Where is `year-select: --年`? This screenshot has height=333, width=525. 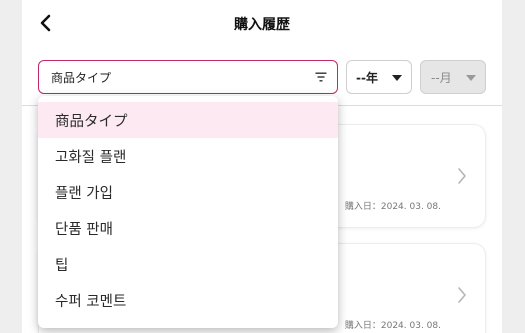
year-select: --年 is located at coordinates (379, 77).